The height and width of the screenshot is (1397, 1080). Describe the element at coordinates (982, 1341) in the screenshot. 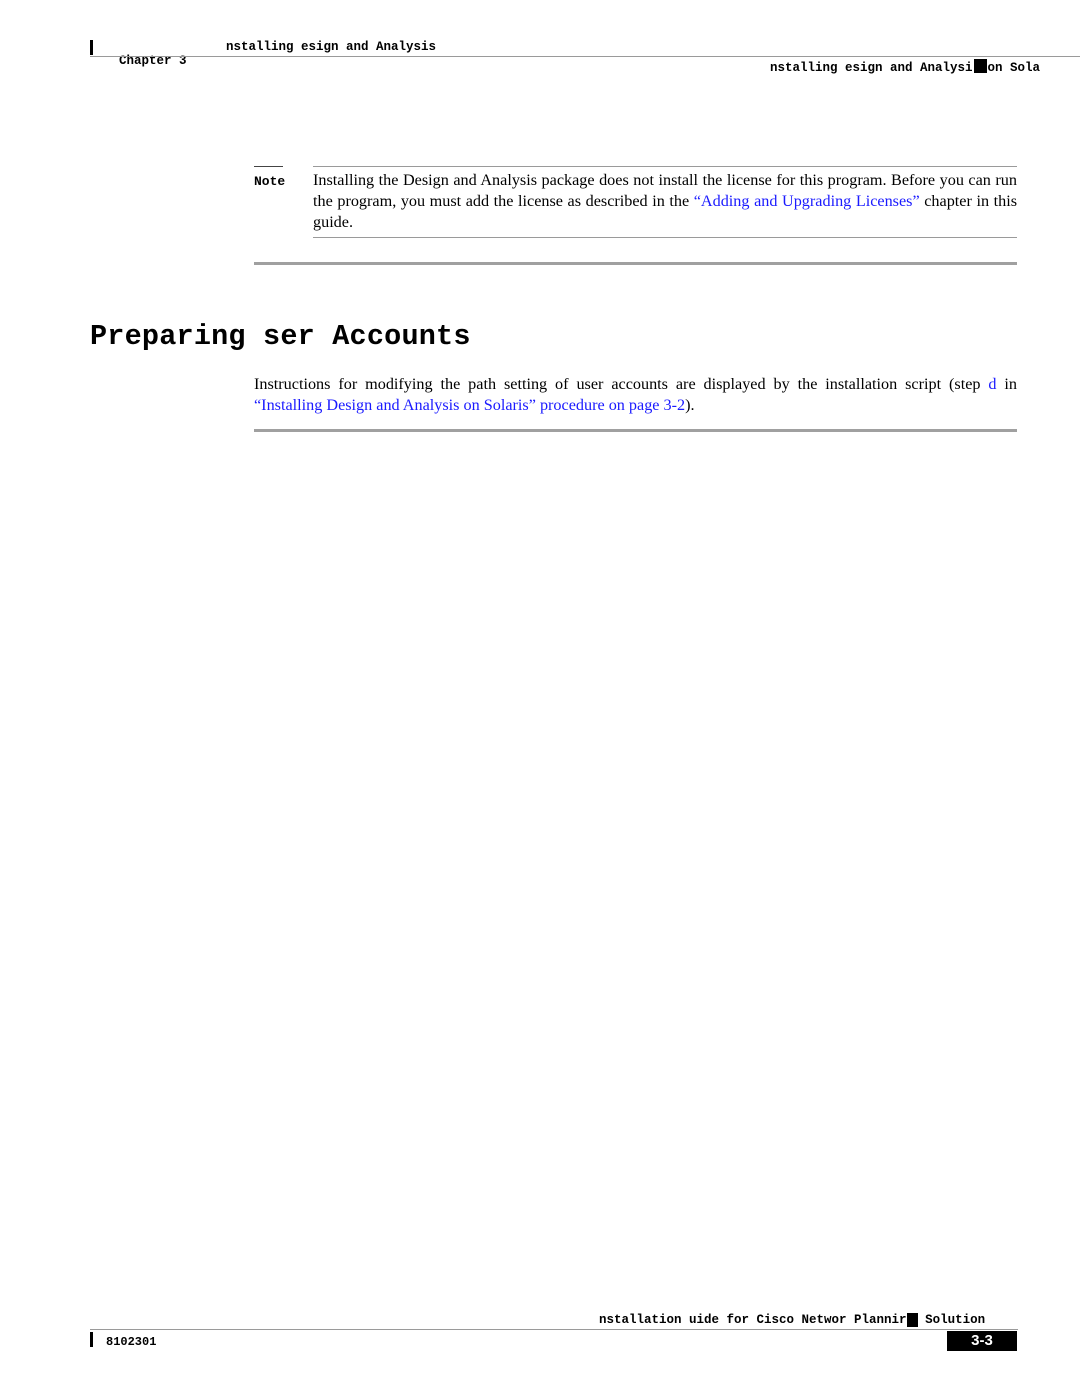

I see `page-number: 3-3` at that location.